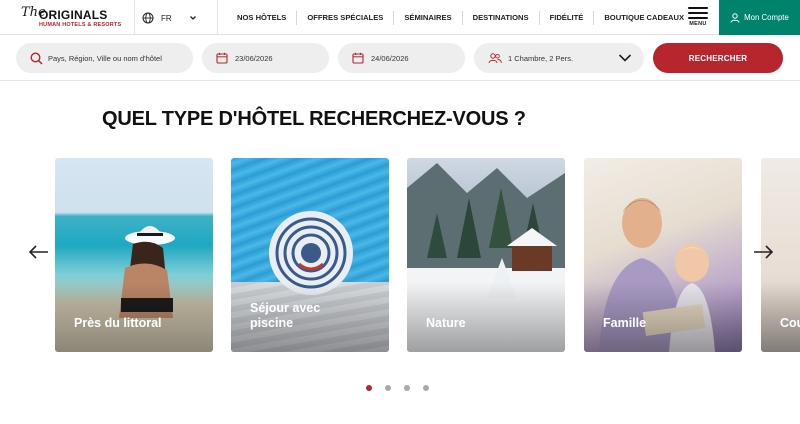 The width and height of the screenshot is (800, 424). Describe the element at coordinates (73, 15) in the screenshot. I see `logo-brand: ORIGINALS` at that location.